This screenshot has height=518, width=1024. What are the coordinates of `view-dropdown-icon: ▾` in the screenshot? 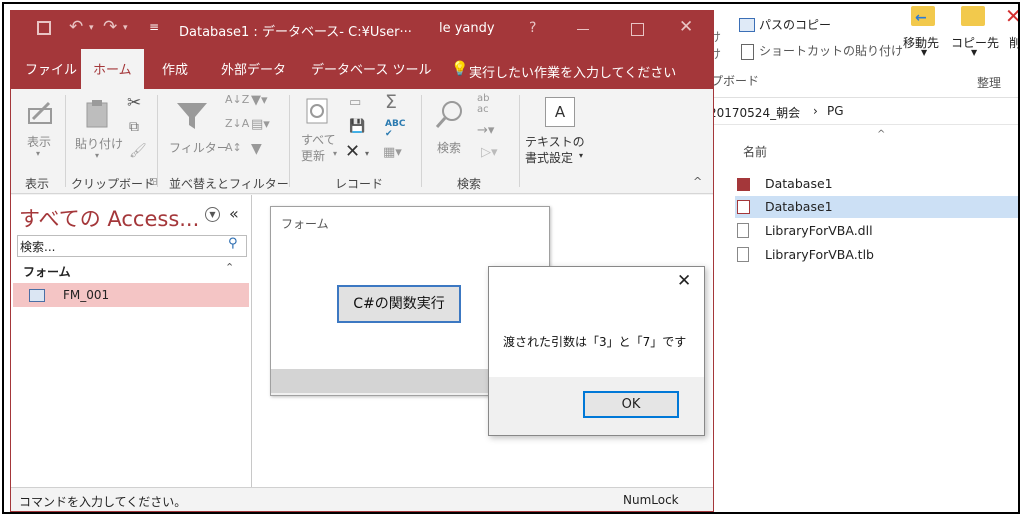 It's located at (38, 153).